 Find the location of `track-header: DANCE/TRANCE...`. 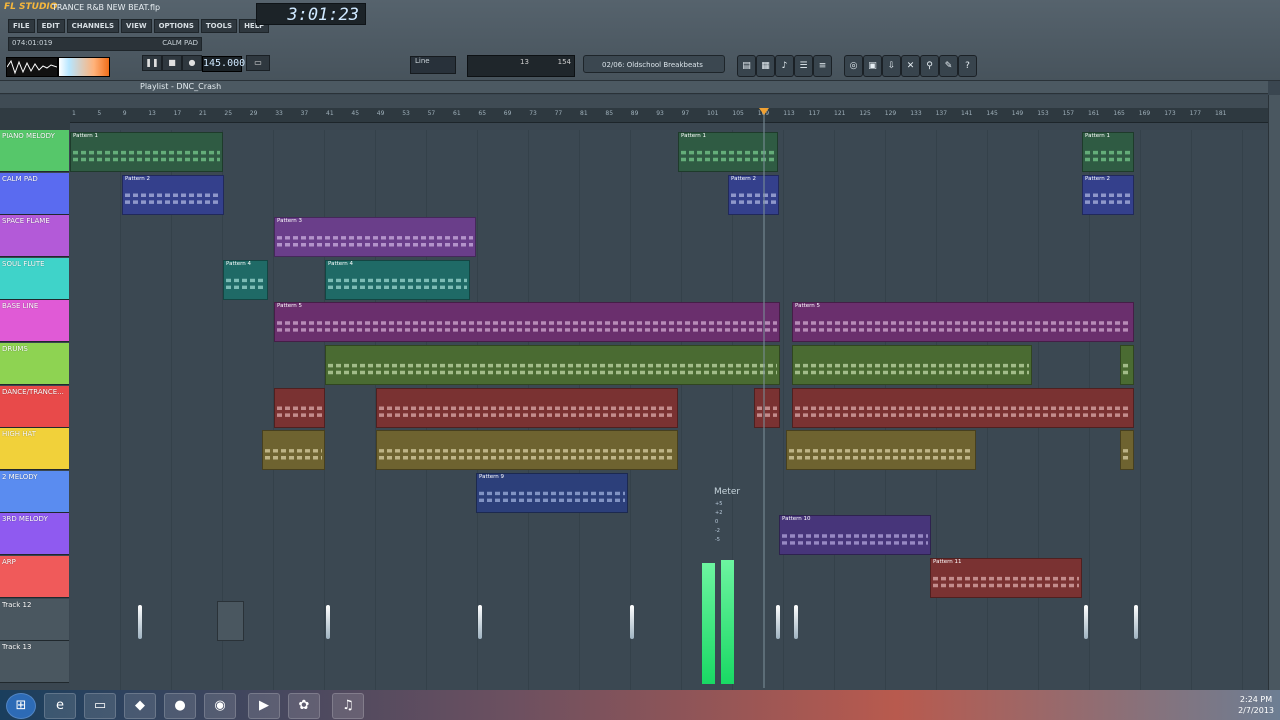

track-header: DANCE/TRANCE... is located at coordinates (34, 406).